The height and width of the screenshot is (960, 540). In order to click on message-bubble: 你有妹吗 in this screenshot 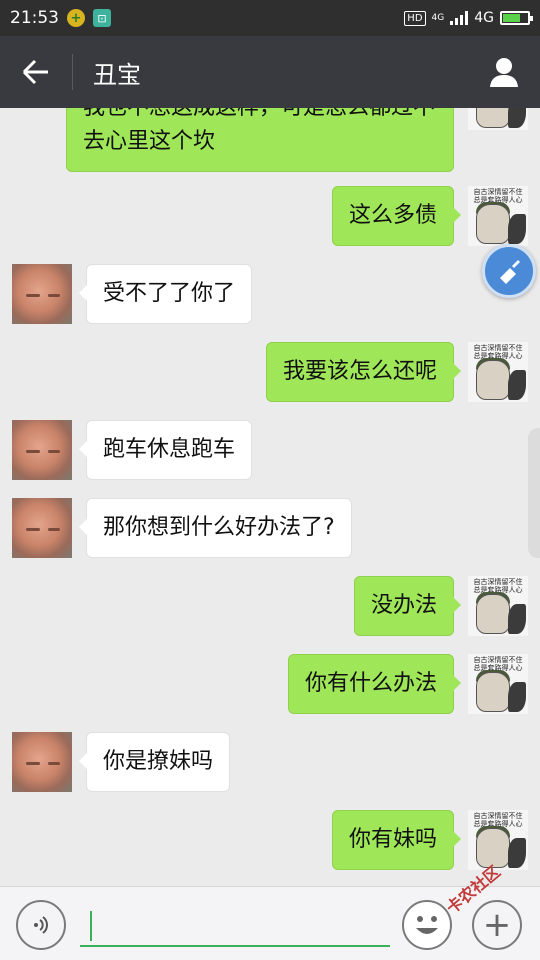, I will do `click(396, 840)`.